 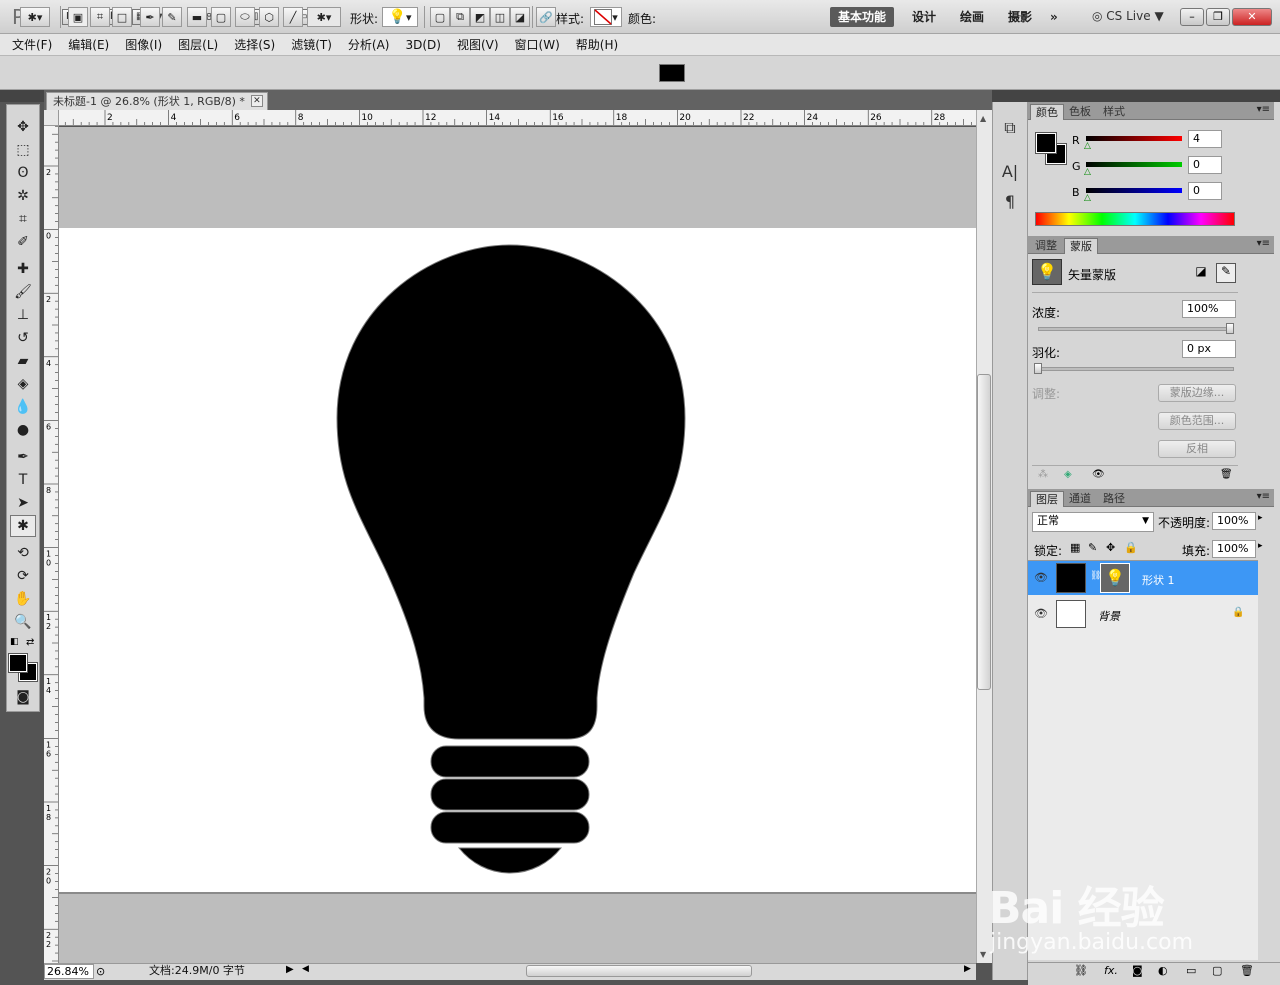 What do you see at coordinates (1137, 970) in the screenshot?
I see `add-mask-icon: ◙` at bounding box center [1137, 970].